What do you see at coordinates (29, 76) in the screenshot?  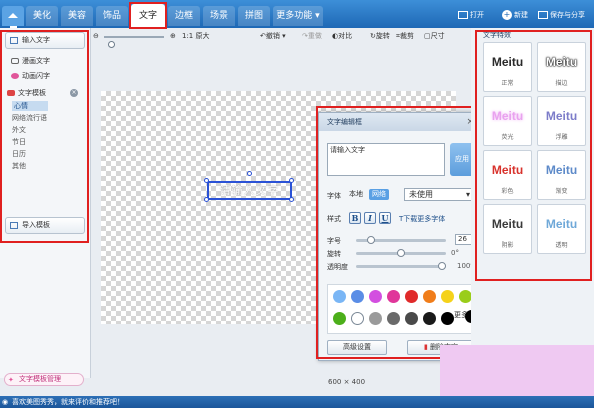 I see `animated-text-item: 动画闪字` at bounding box center [29, 76].